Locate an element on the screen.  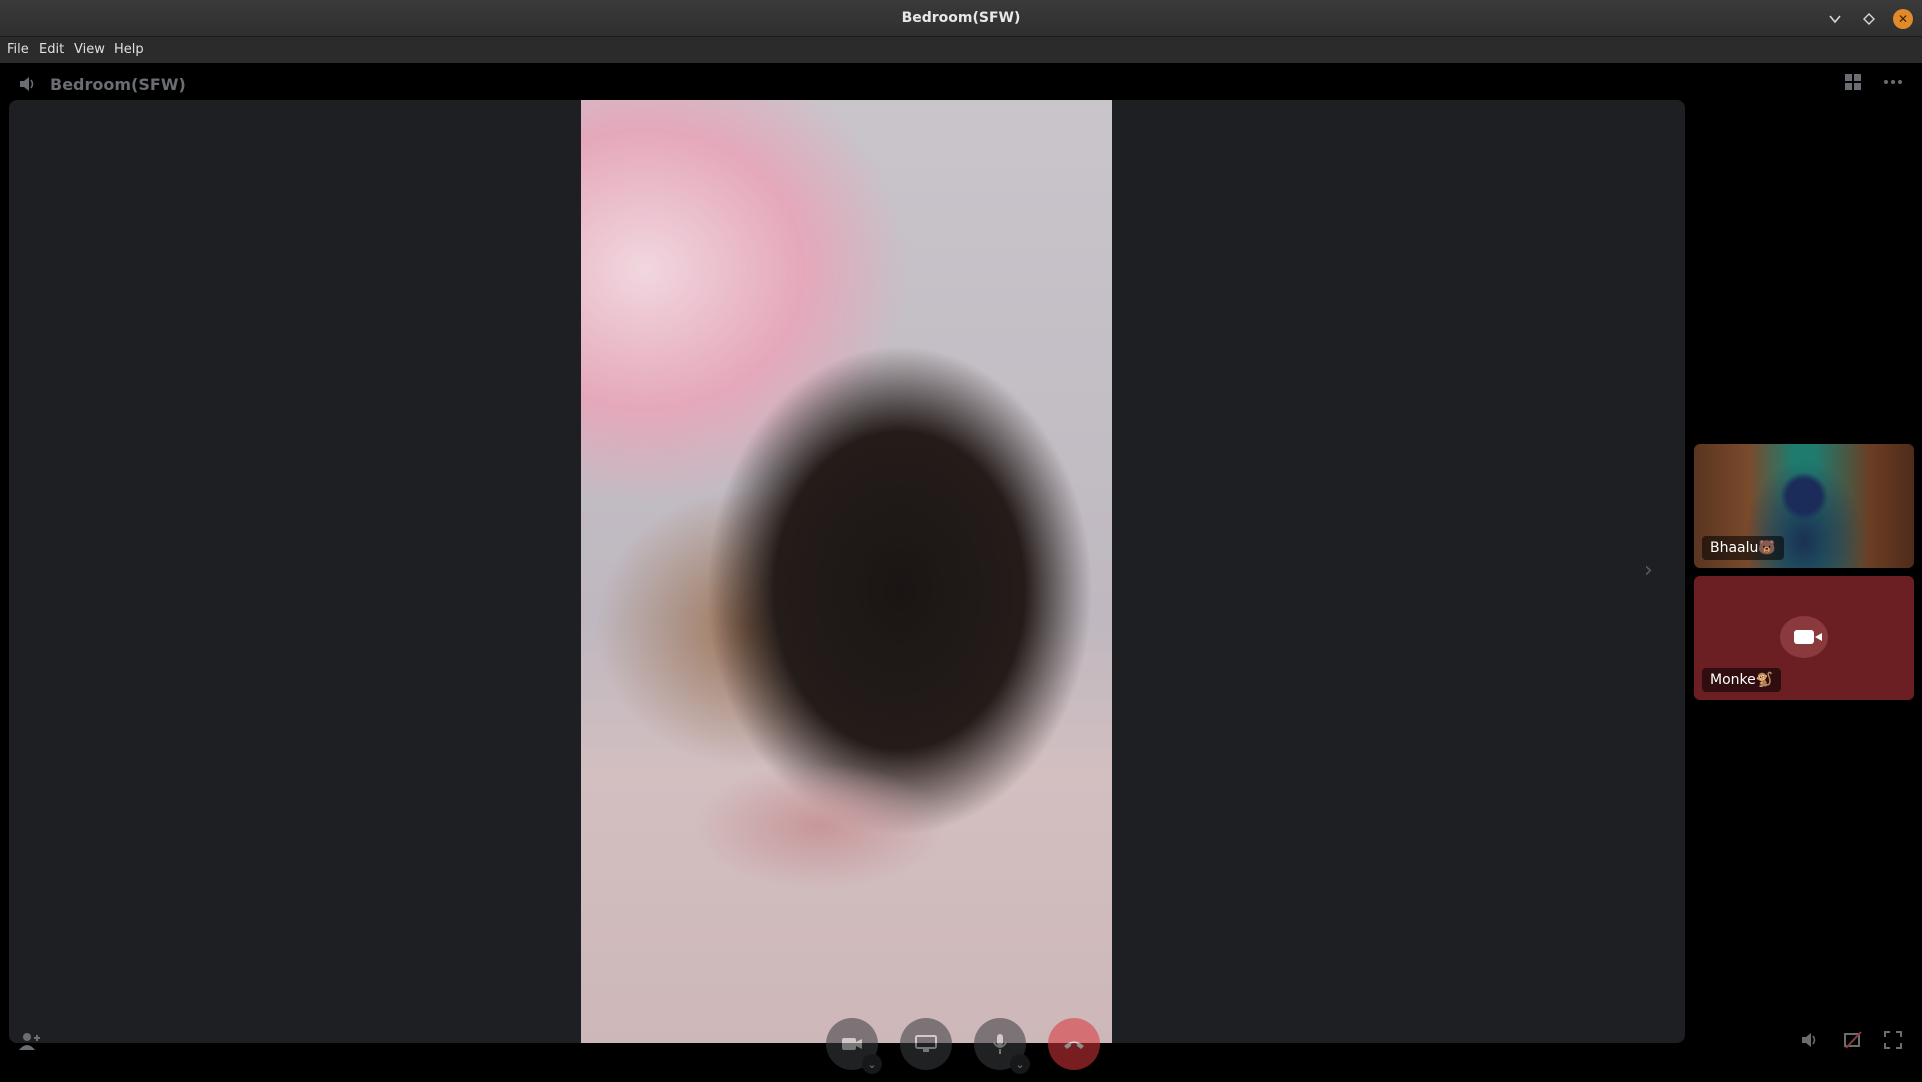
participant-tile: Monke🐒 is located at coordinates (1804, 638).